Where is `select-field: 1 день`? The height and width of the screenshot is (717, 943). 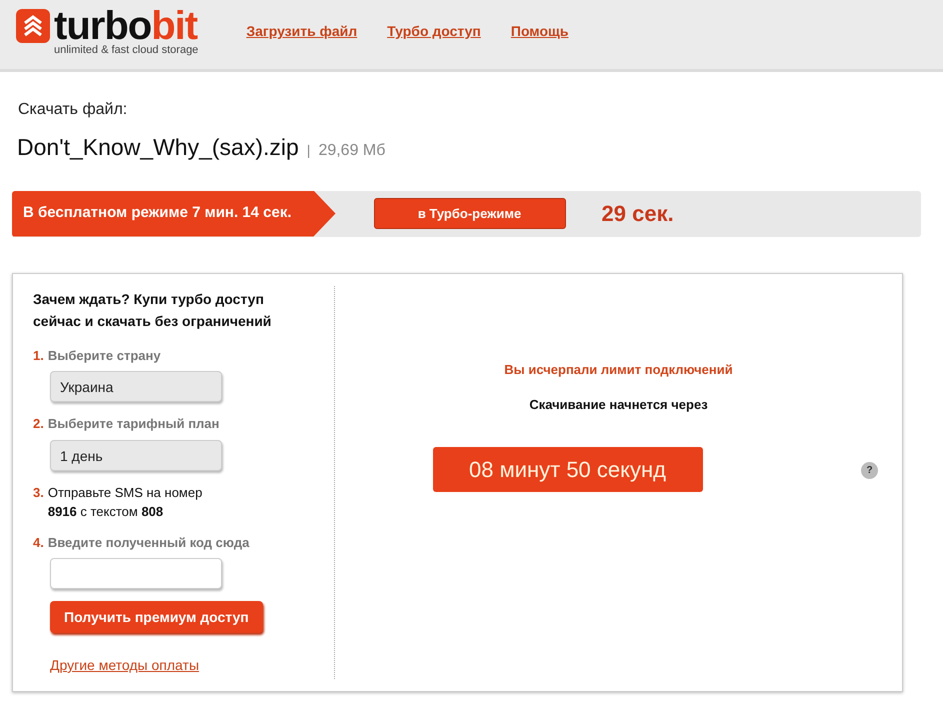 select-field: 1 день is located at coordinates (136, 455).